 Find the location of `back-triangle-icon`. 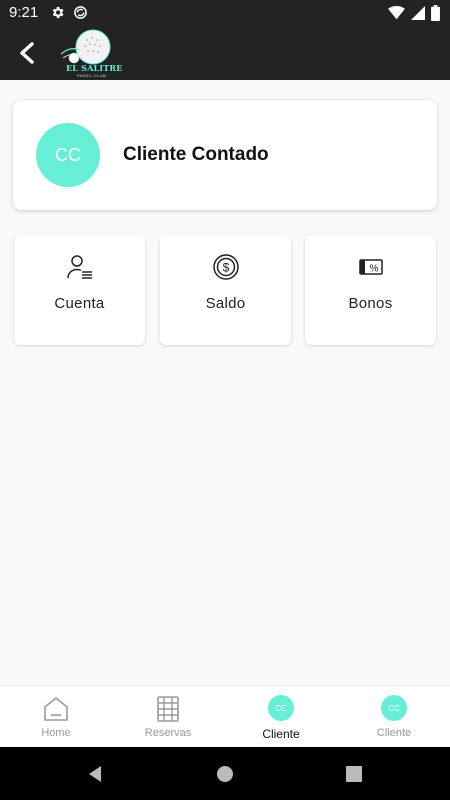

back-triangle-icon is located at coordinates (95, 774).